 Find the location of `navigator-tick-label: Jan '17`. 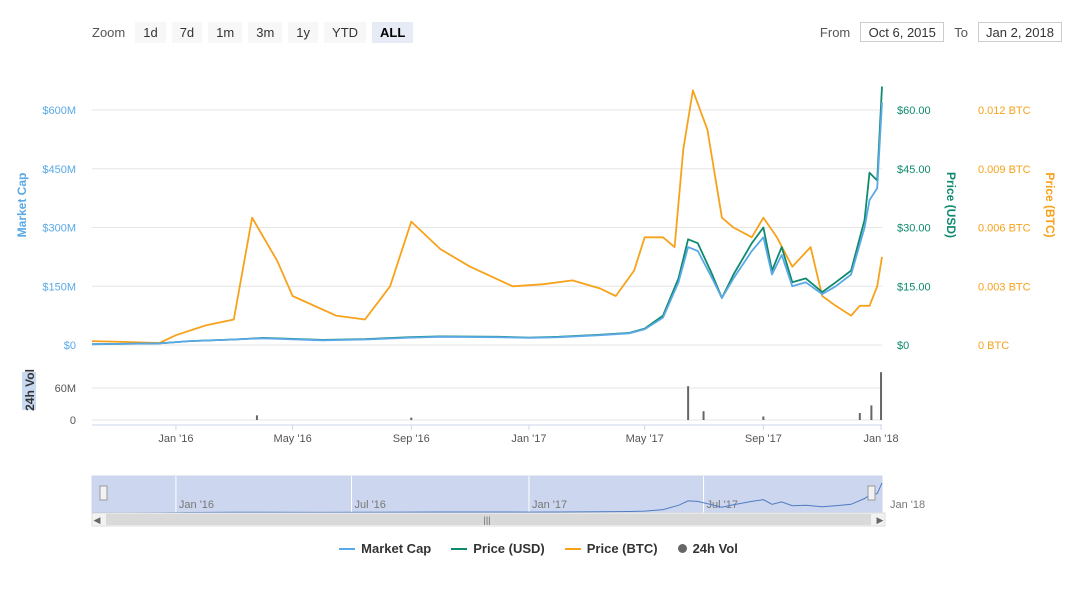

navigator-tick-label: Jan '17 is located at coordinates (549, 505).